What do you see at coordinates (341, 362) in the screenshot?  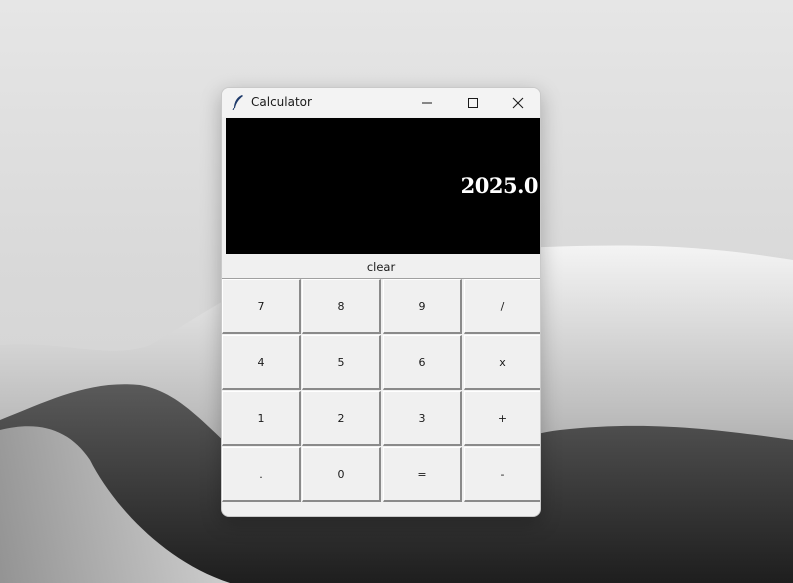 I see `key-5: 5` at bounding box center [341, 362].